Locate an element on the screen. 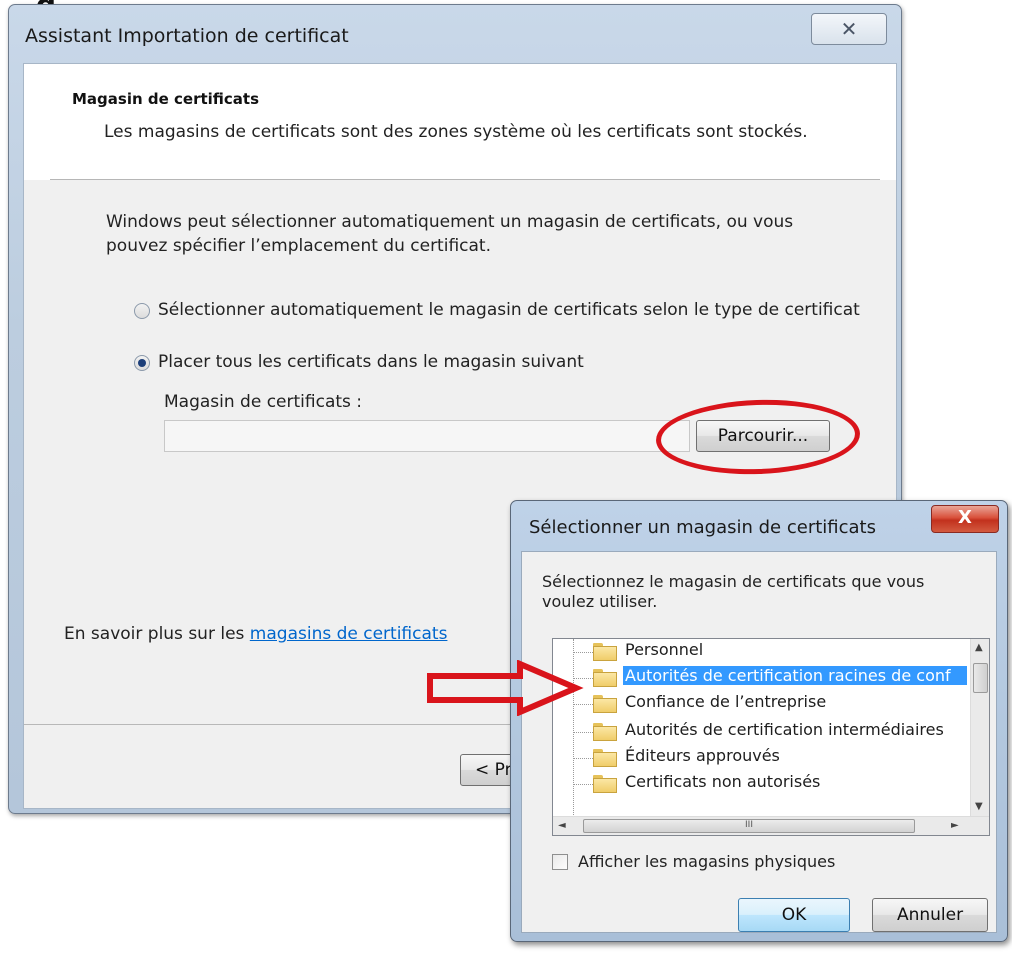  tree-item-label: Personnel is located at coordinates (664, 649).